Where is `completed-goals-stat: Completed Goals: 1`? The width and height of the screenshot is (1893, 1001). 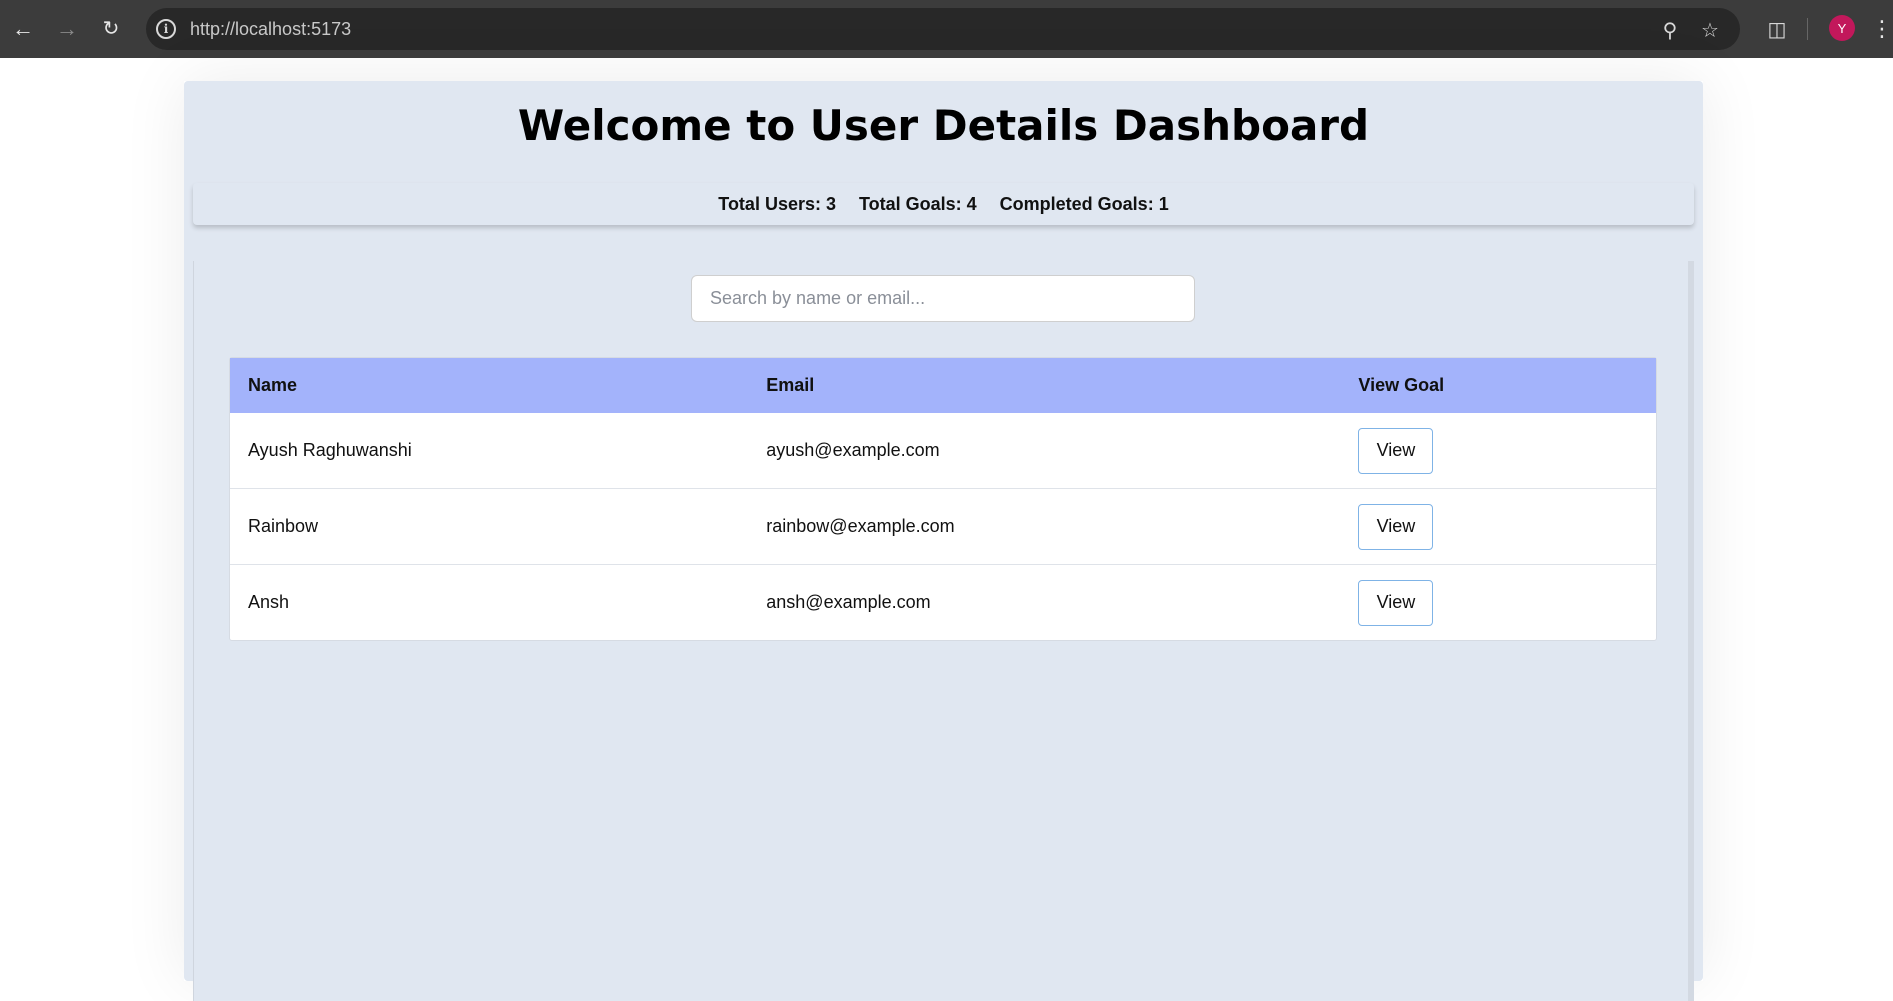
completed-goals-stat: Completed Goals: 1 is located at coordinates (1084, 203).